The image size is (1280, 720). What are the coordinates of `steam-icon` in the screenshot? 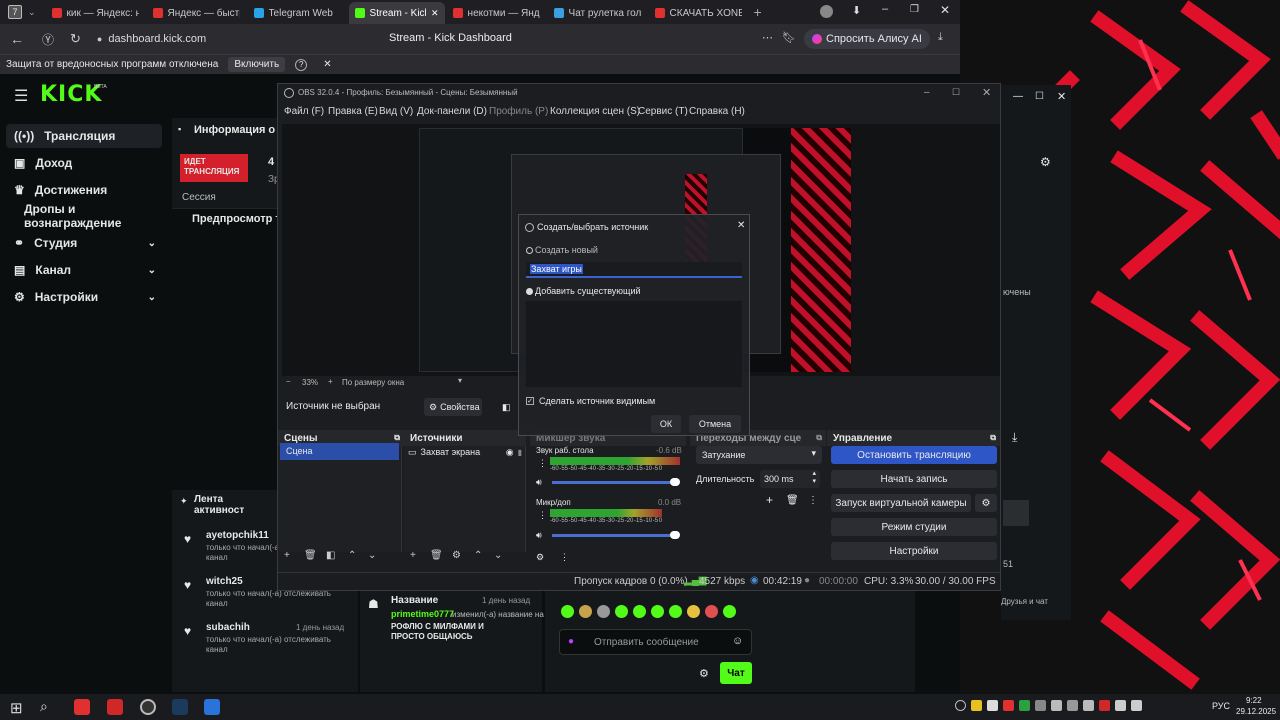 It's located at (180, 707).